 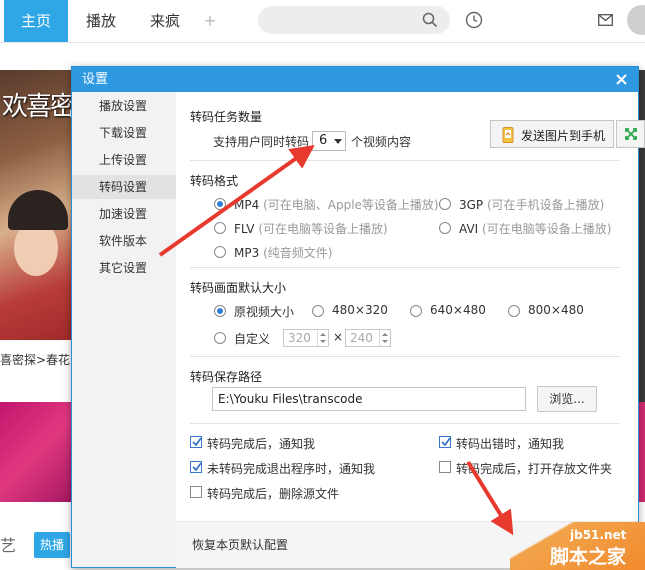 What do you see at coordinates (510, 444) in the screenshot?
I see `checkbox-label: 转码出错时，通知我` at bounding box center [510, 444].